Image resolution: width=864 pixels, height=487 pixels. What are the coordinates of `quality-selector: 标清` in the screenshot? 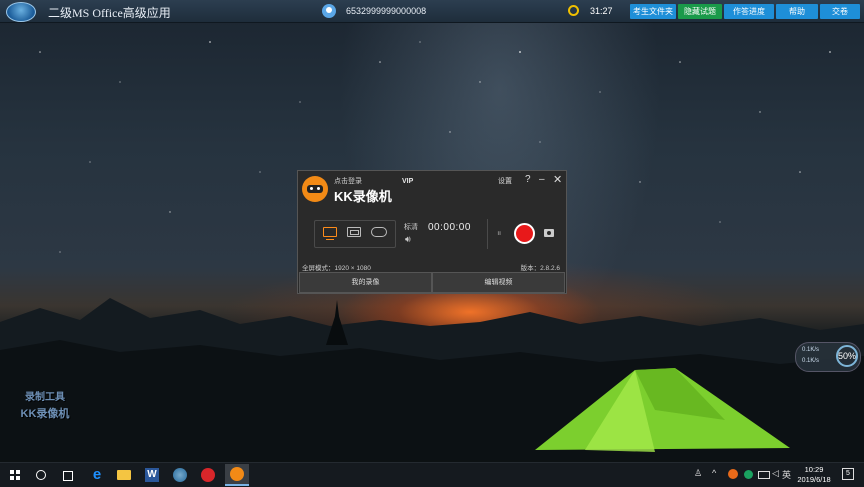 It's located at (411, 227).